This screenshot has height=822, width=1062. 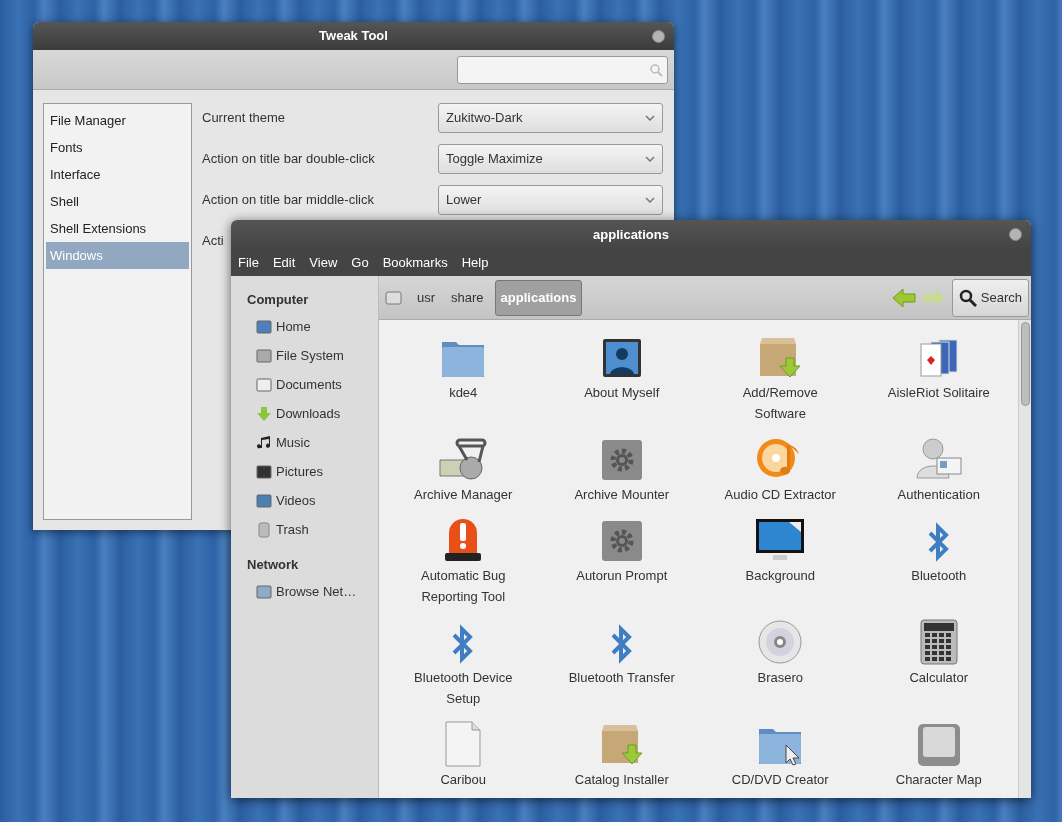 I want to click on app-label: AisleRiot Solitaire, so click(x=938, y=393).